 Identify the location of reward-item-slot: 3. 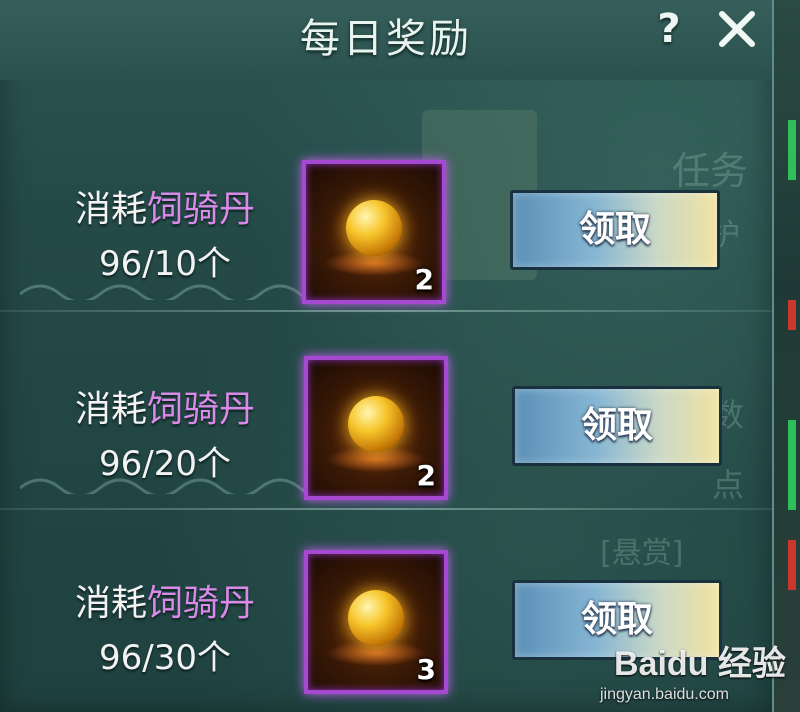
(376, 622).